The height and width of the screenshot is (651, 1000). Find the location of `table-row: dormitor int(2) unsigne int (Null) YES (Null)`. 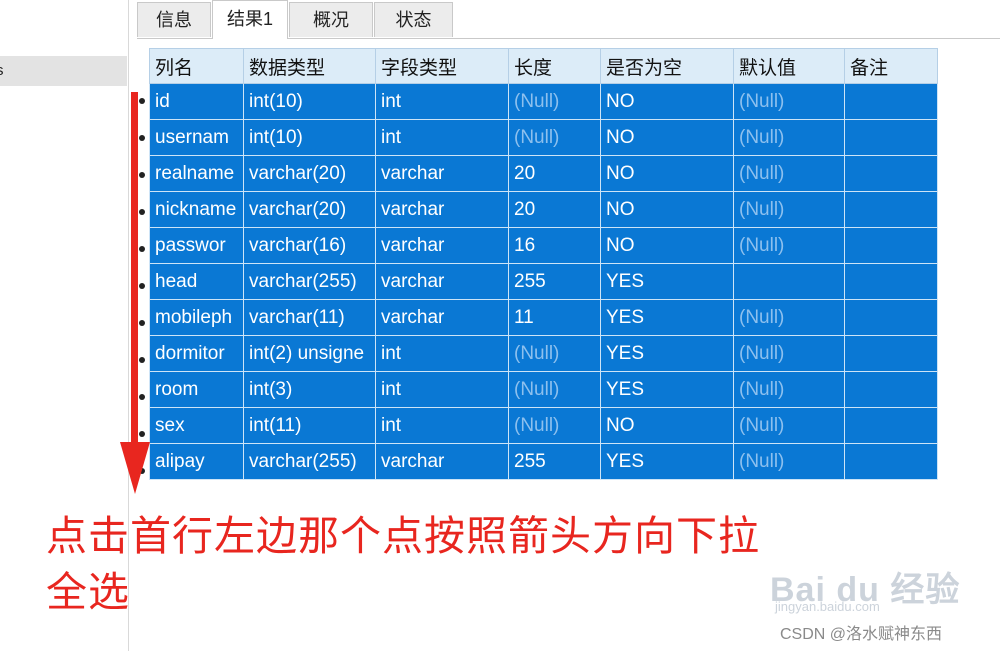

table-row: dormitor int(2) unsigne int (Null) YES (Null) is located at coordinates (543, 353).